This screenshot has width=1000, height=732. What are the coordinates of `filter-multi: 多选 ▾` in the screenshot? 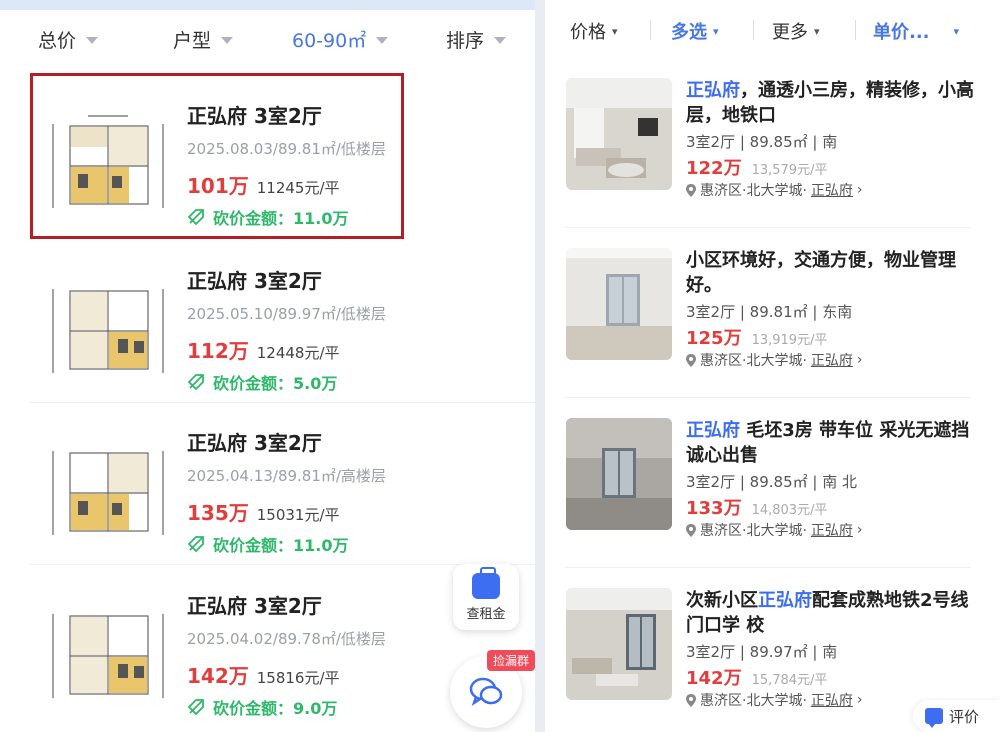 It's located at (695, 31).